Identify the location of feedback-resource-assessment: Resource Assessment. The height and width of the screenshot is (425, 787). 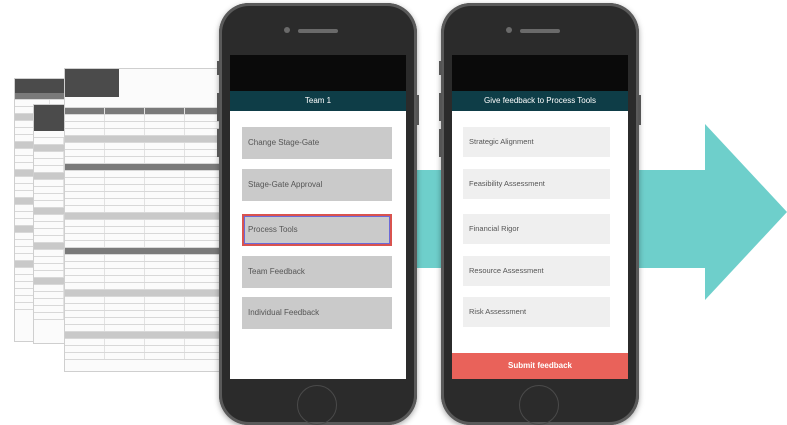
(536, 271).